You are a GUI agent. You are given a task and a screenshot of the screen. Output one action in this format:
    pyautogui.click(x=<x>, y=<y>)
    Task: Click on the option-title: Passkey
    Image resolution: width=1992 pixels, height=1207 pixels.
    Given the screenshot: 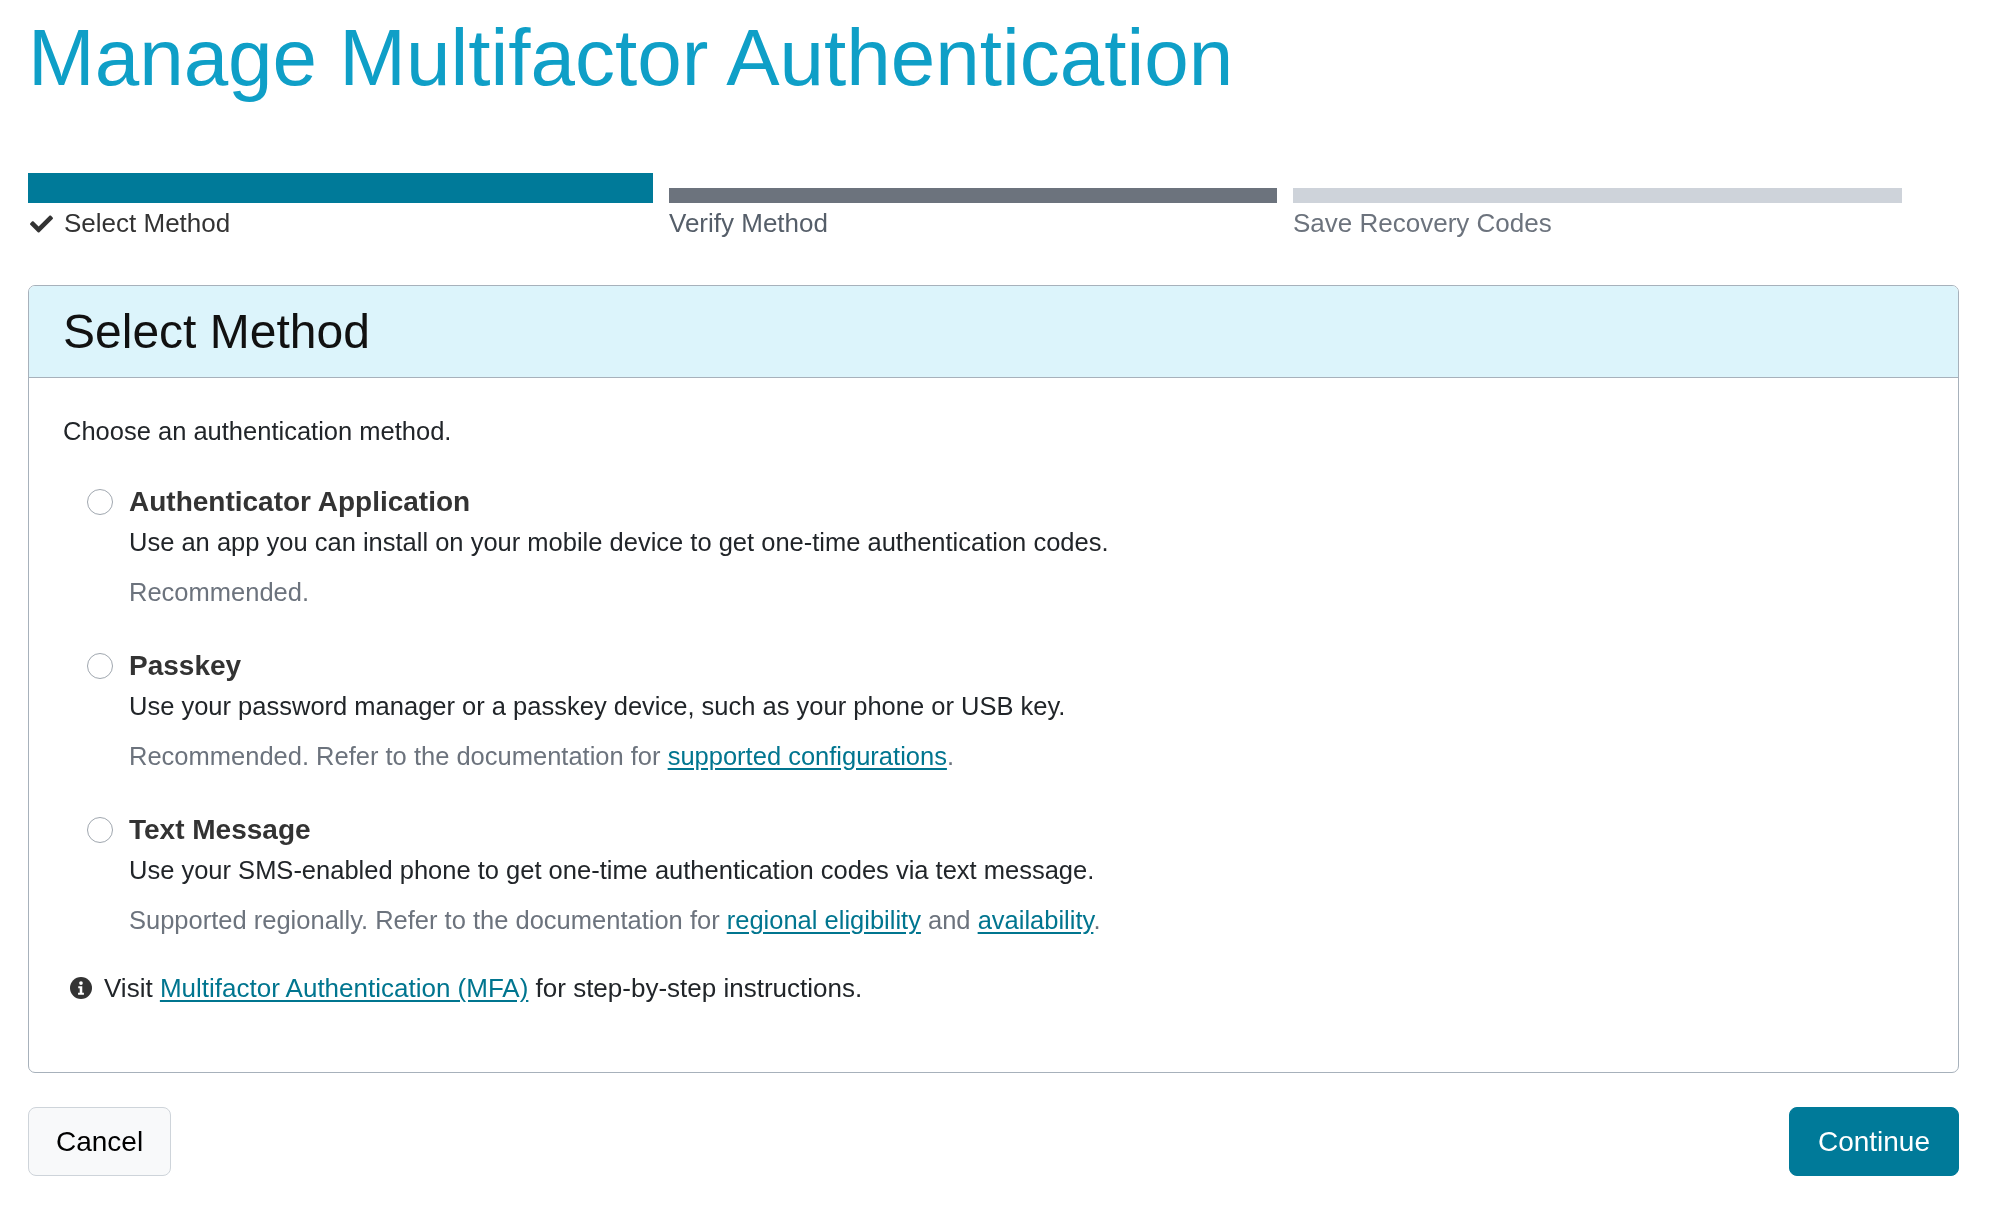 What is the action you would take?
    pyautogui.click(x=186, y=666)
    